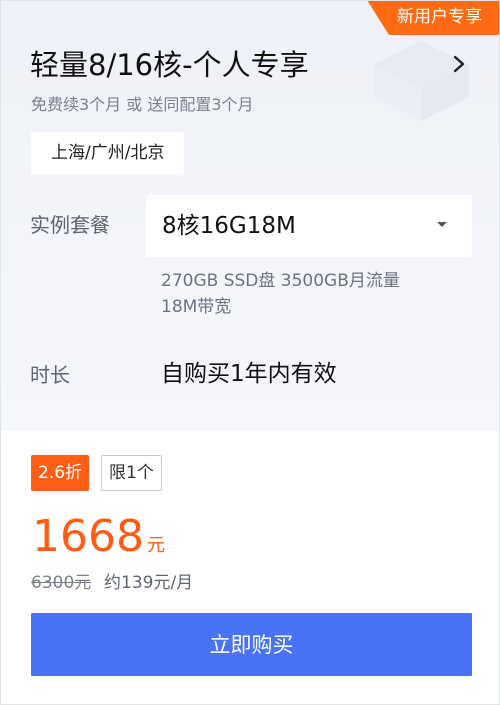 The image size is (500, 705). Describe the element at coordinates (108, 153) in the screenshot. I see `region-tag: 上海/广州/北京` at that location.